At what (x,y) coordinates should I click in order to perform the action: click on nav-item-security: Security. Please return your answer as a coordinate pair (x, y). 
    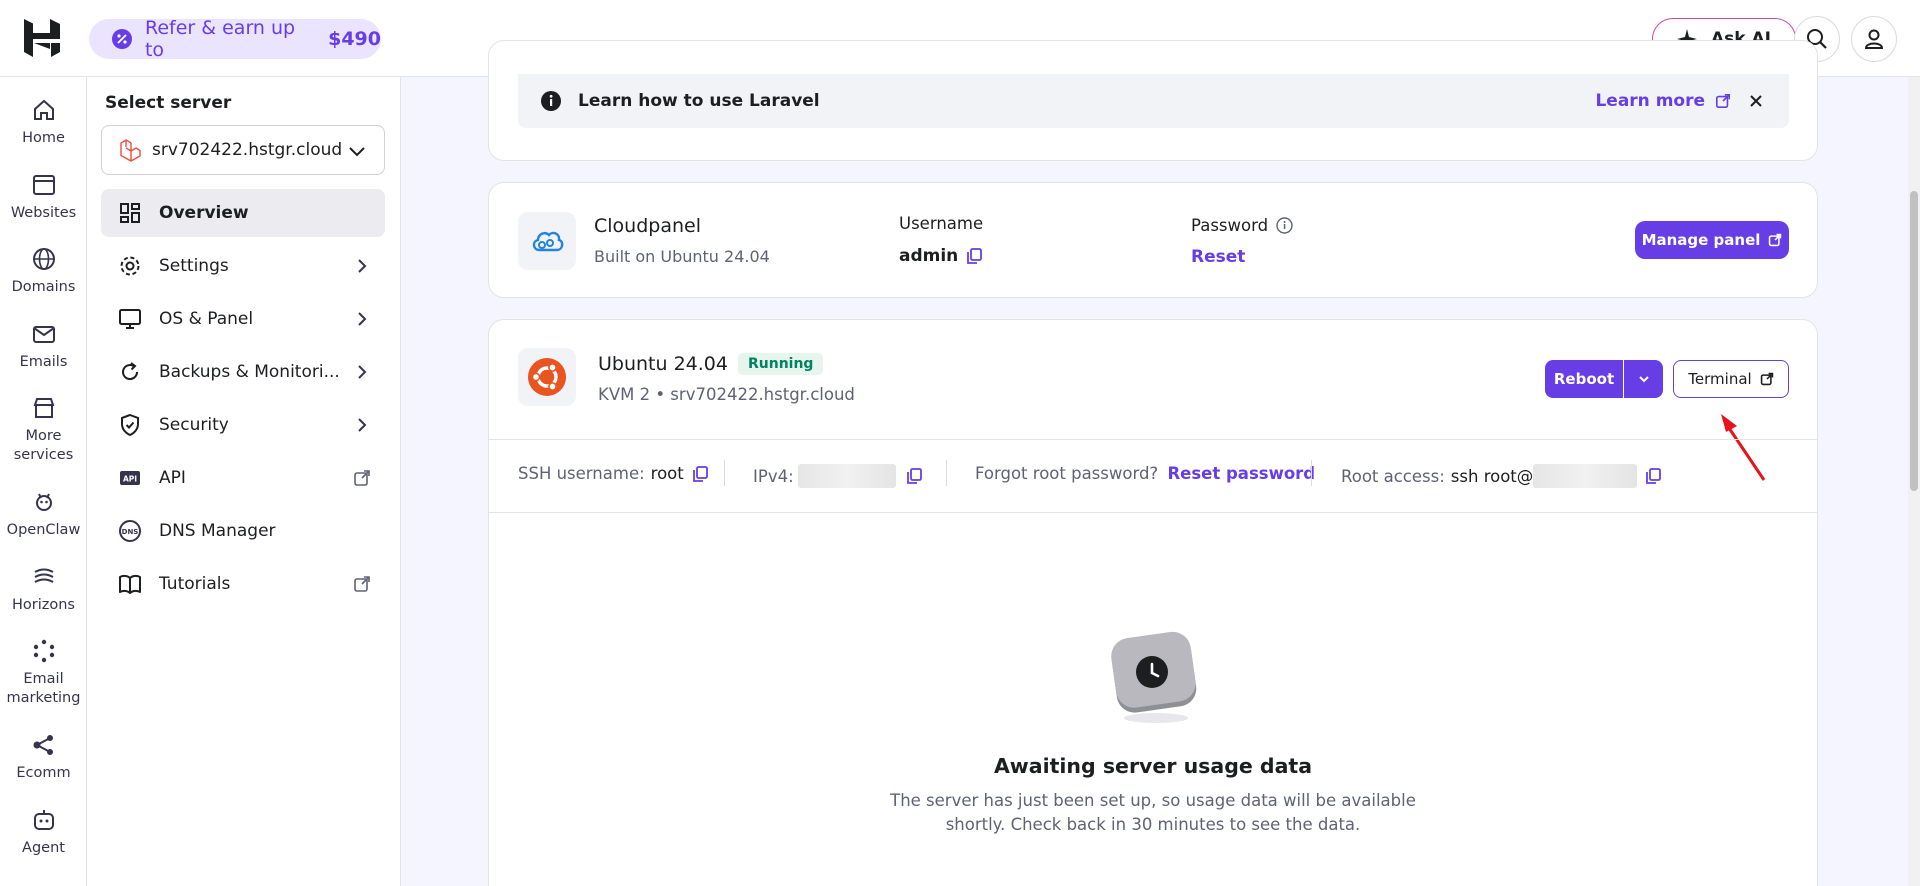
    Looking at the image, I should click on (243, 425).